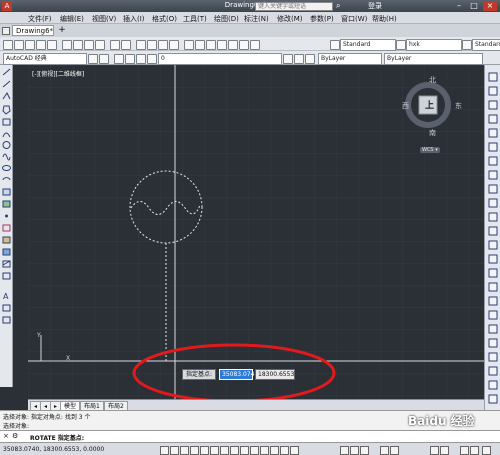 The width and height of the screenshot is (500, 455). Describe the element at coordinates (434, 450) in the screenshot. I see `workspace-switching-icon` at that location.